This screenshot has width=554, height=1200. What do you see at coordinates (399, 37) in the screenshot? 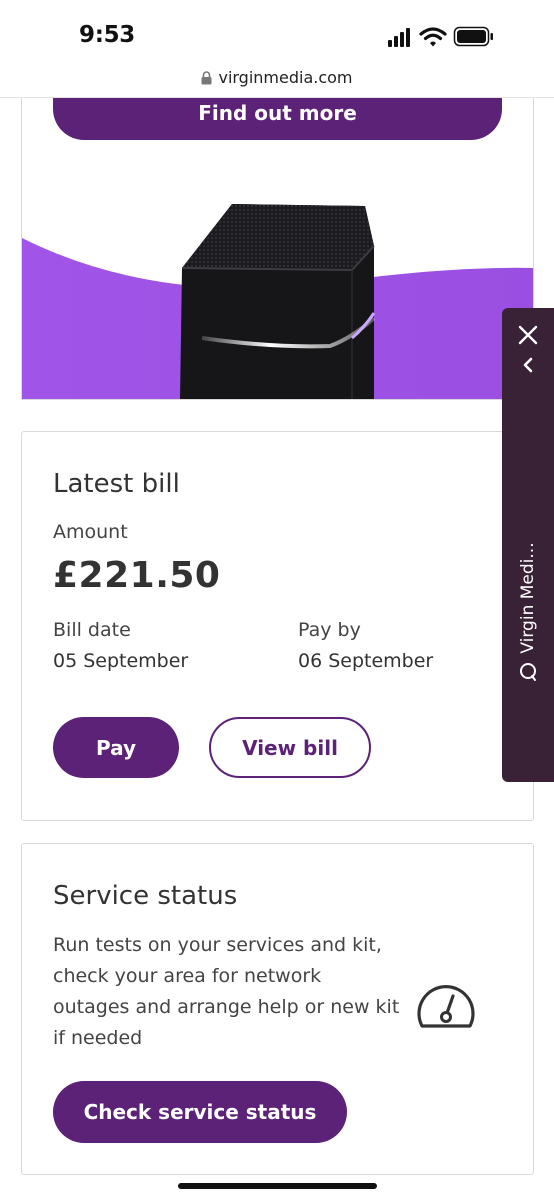
I see `signal-icon` at bounding box center [399, 37].